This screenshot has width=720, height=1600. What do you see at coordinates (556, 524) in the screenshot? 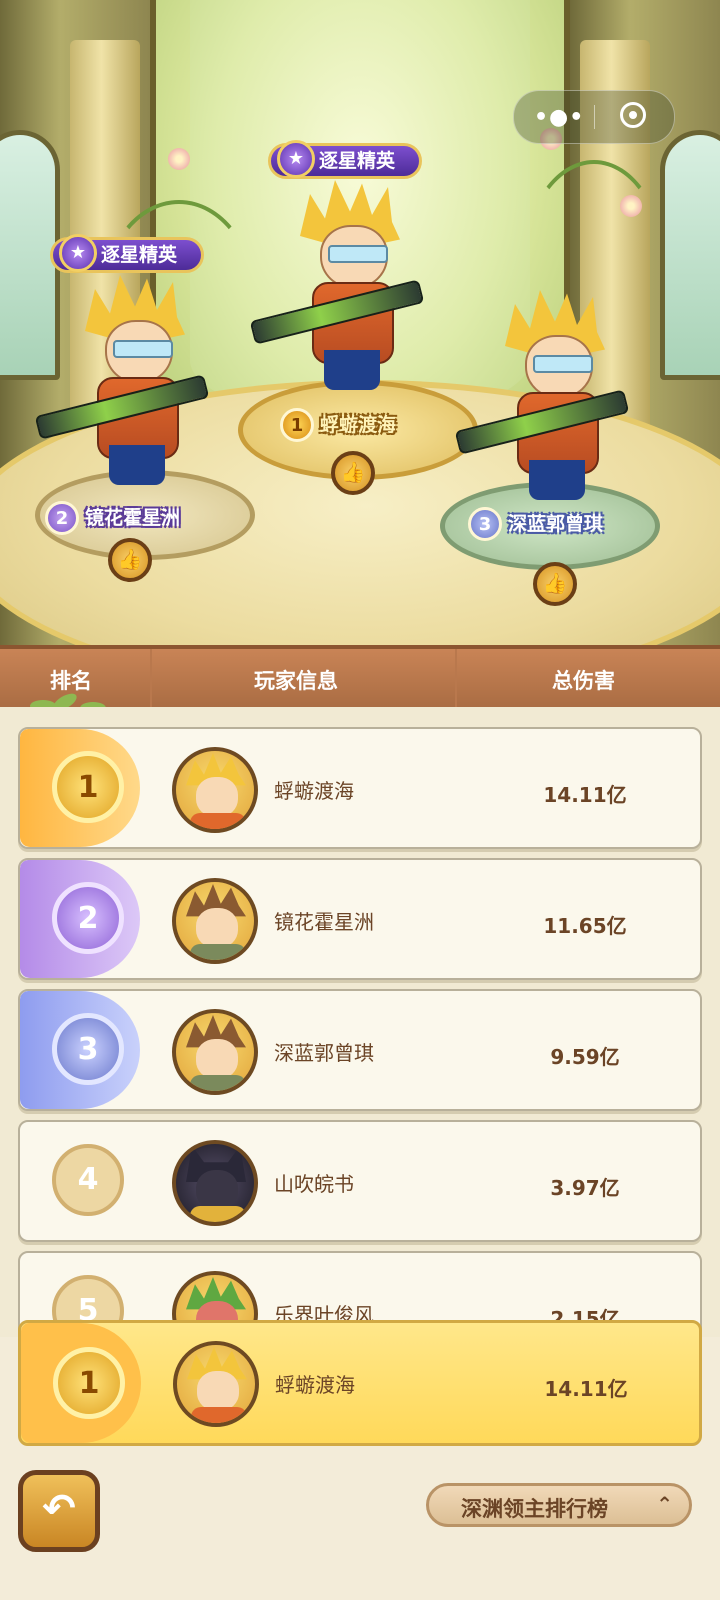
I see `podium-player-name: 深蓝郭曾琪` at bounding box center [556, 524].